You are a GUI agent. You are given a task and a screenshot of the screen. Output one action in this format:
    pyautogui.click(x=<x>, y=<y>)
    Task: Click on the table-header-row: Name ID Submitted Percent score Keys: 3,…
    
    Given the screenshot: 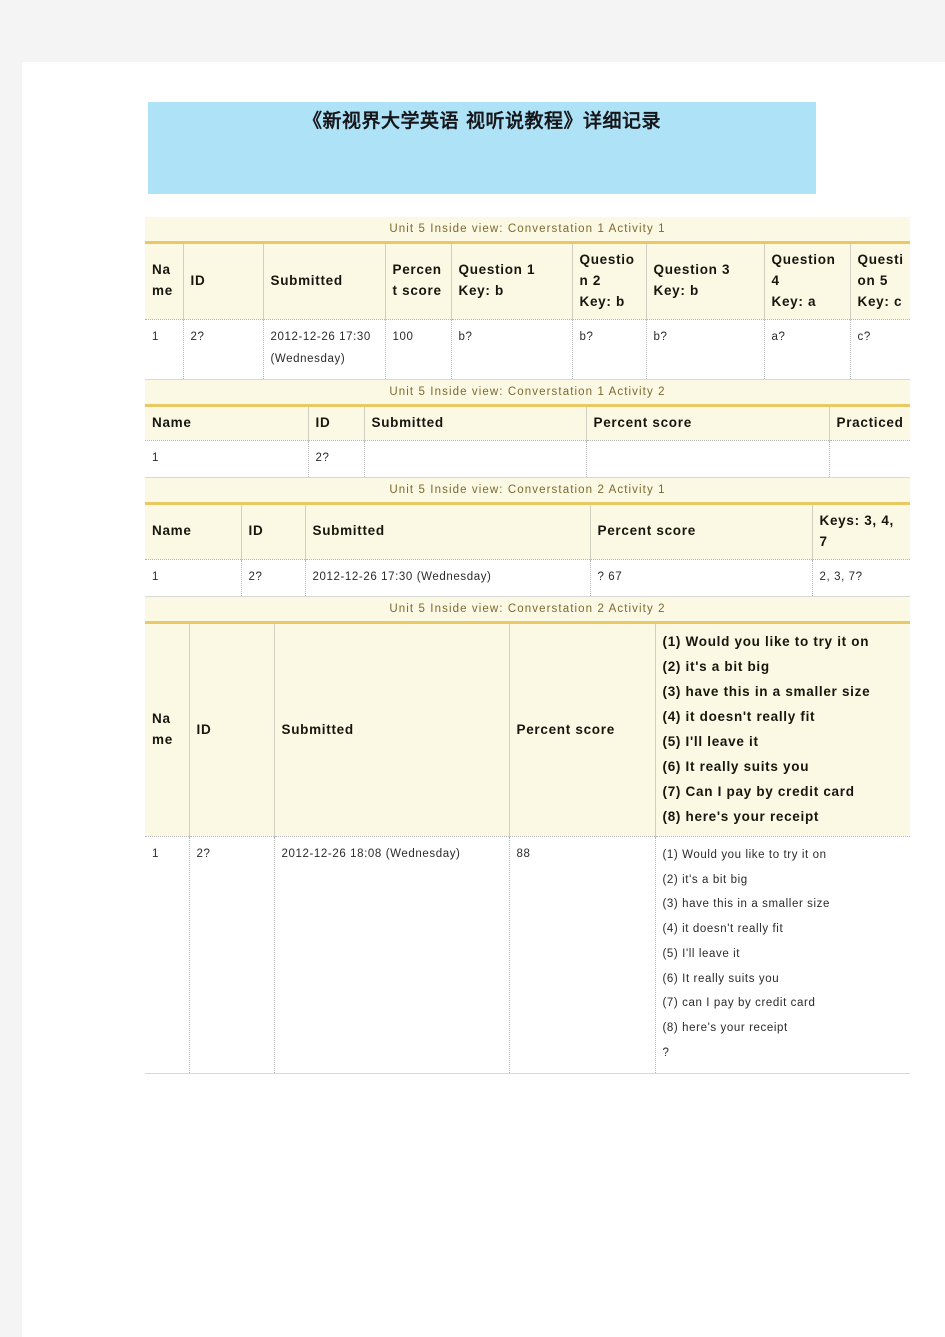 What is the action you would take?
    pyautogui.click(x=527, y=531)
    